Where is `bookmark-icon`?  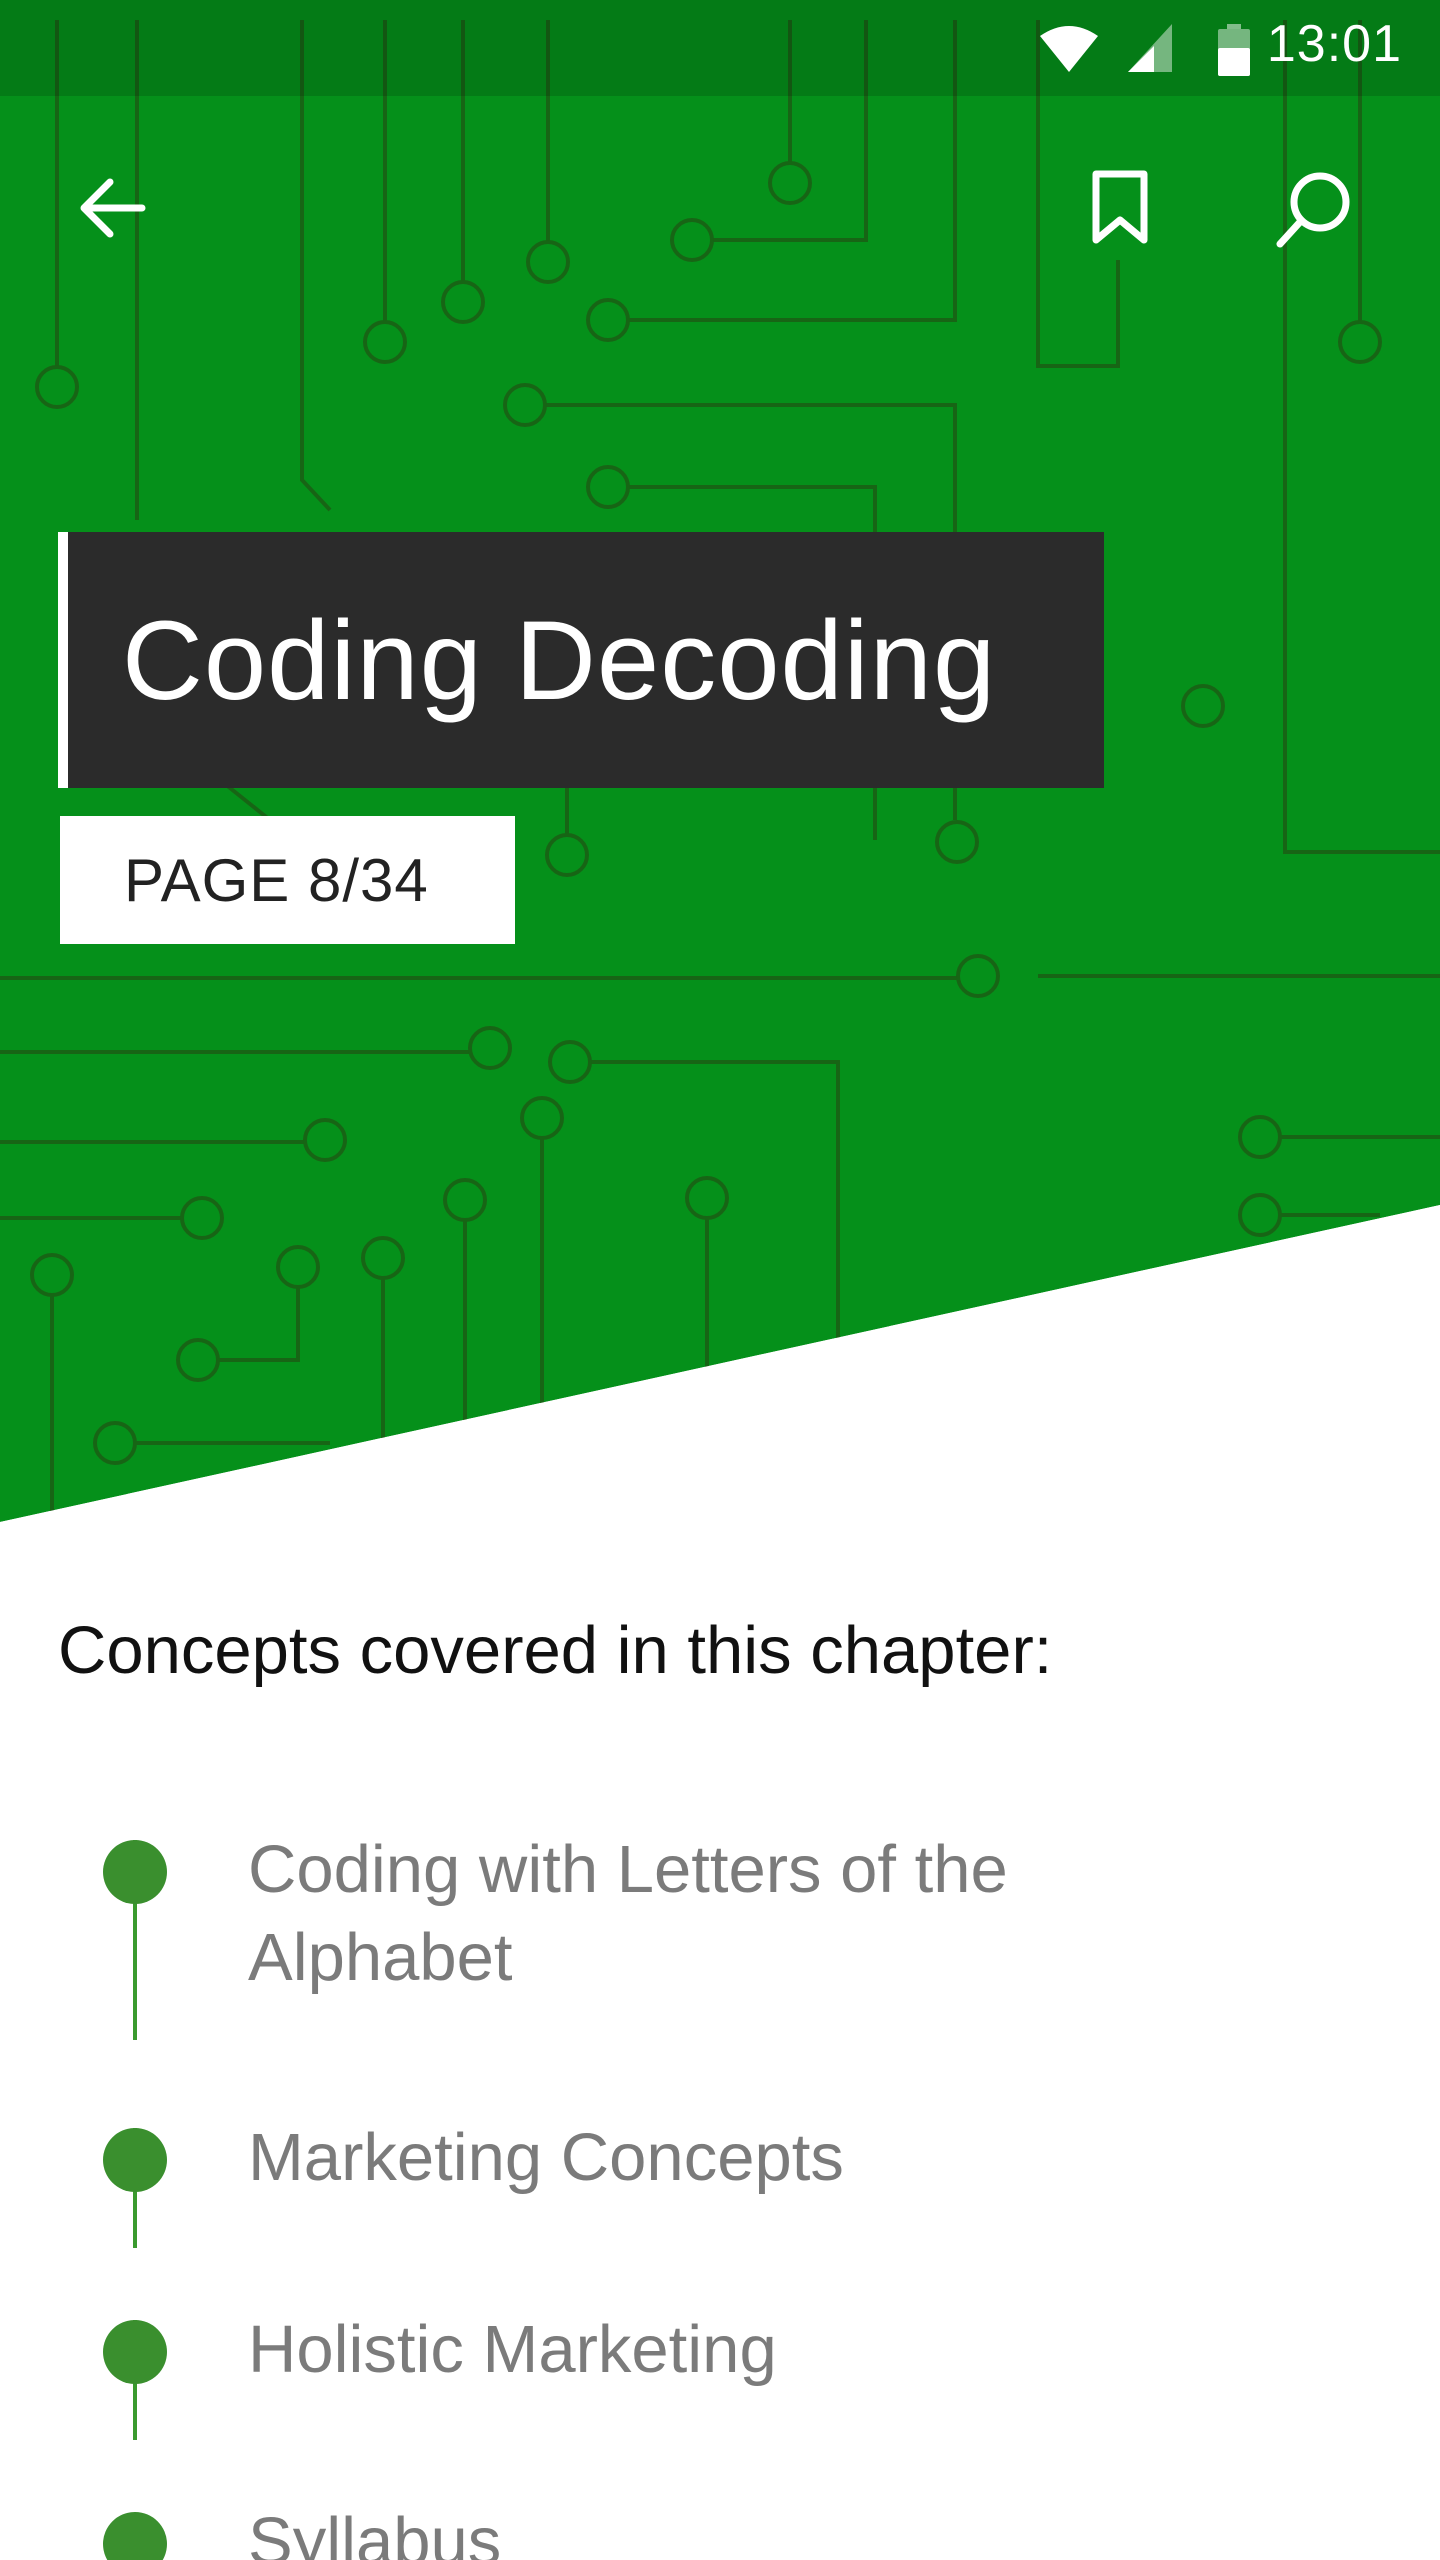 bookmark-icon is located at coordinates (1120, 207).